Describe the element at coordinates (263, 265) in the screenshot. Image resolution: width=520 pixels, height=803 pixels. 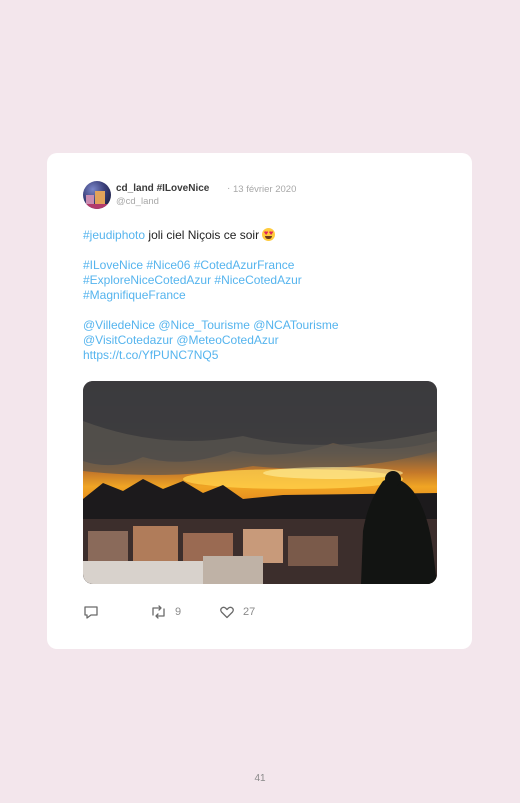
I see `hashtags-line: #ILoveNice #Nice06 #CotedAzurFrance` at that location.